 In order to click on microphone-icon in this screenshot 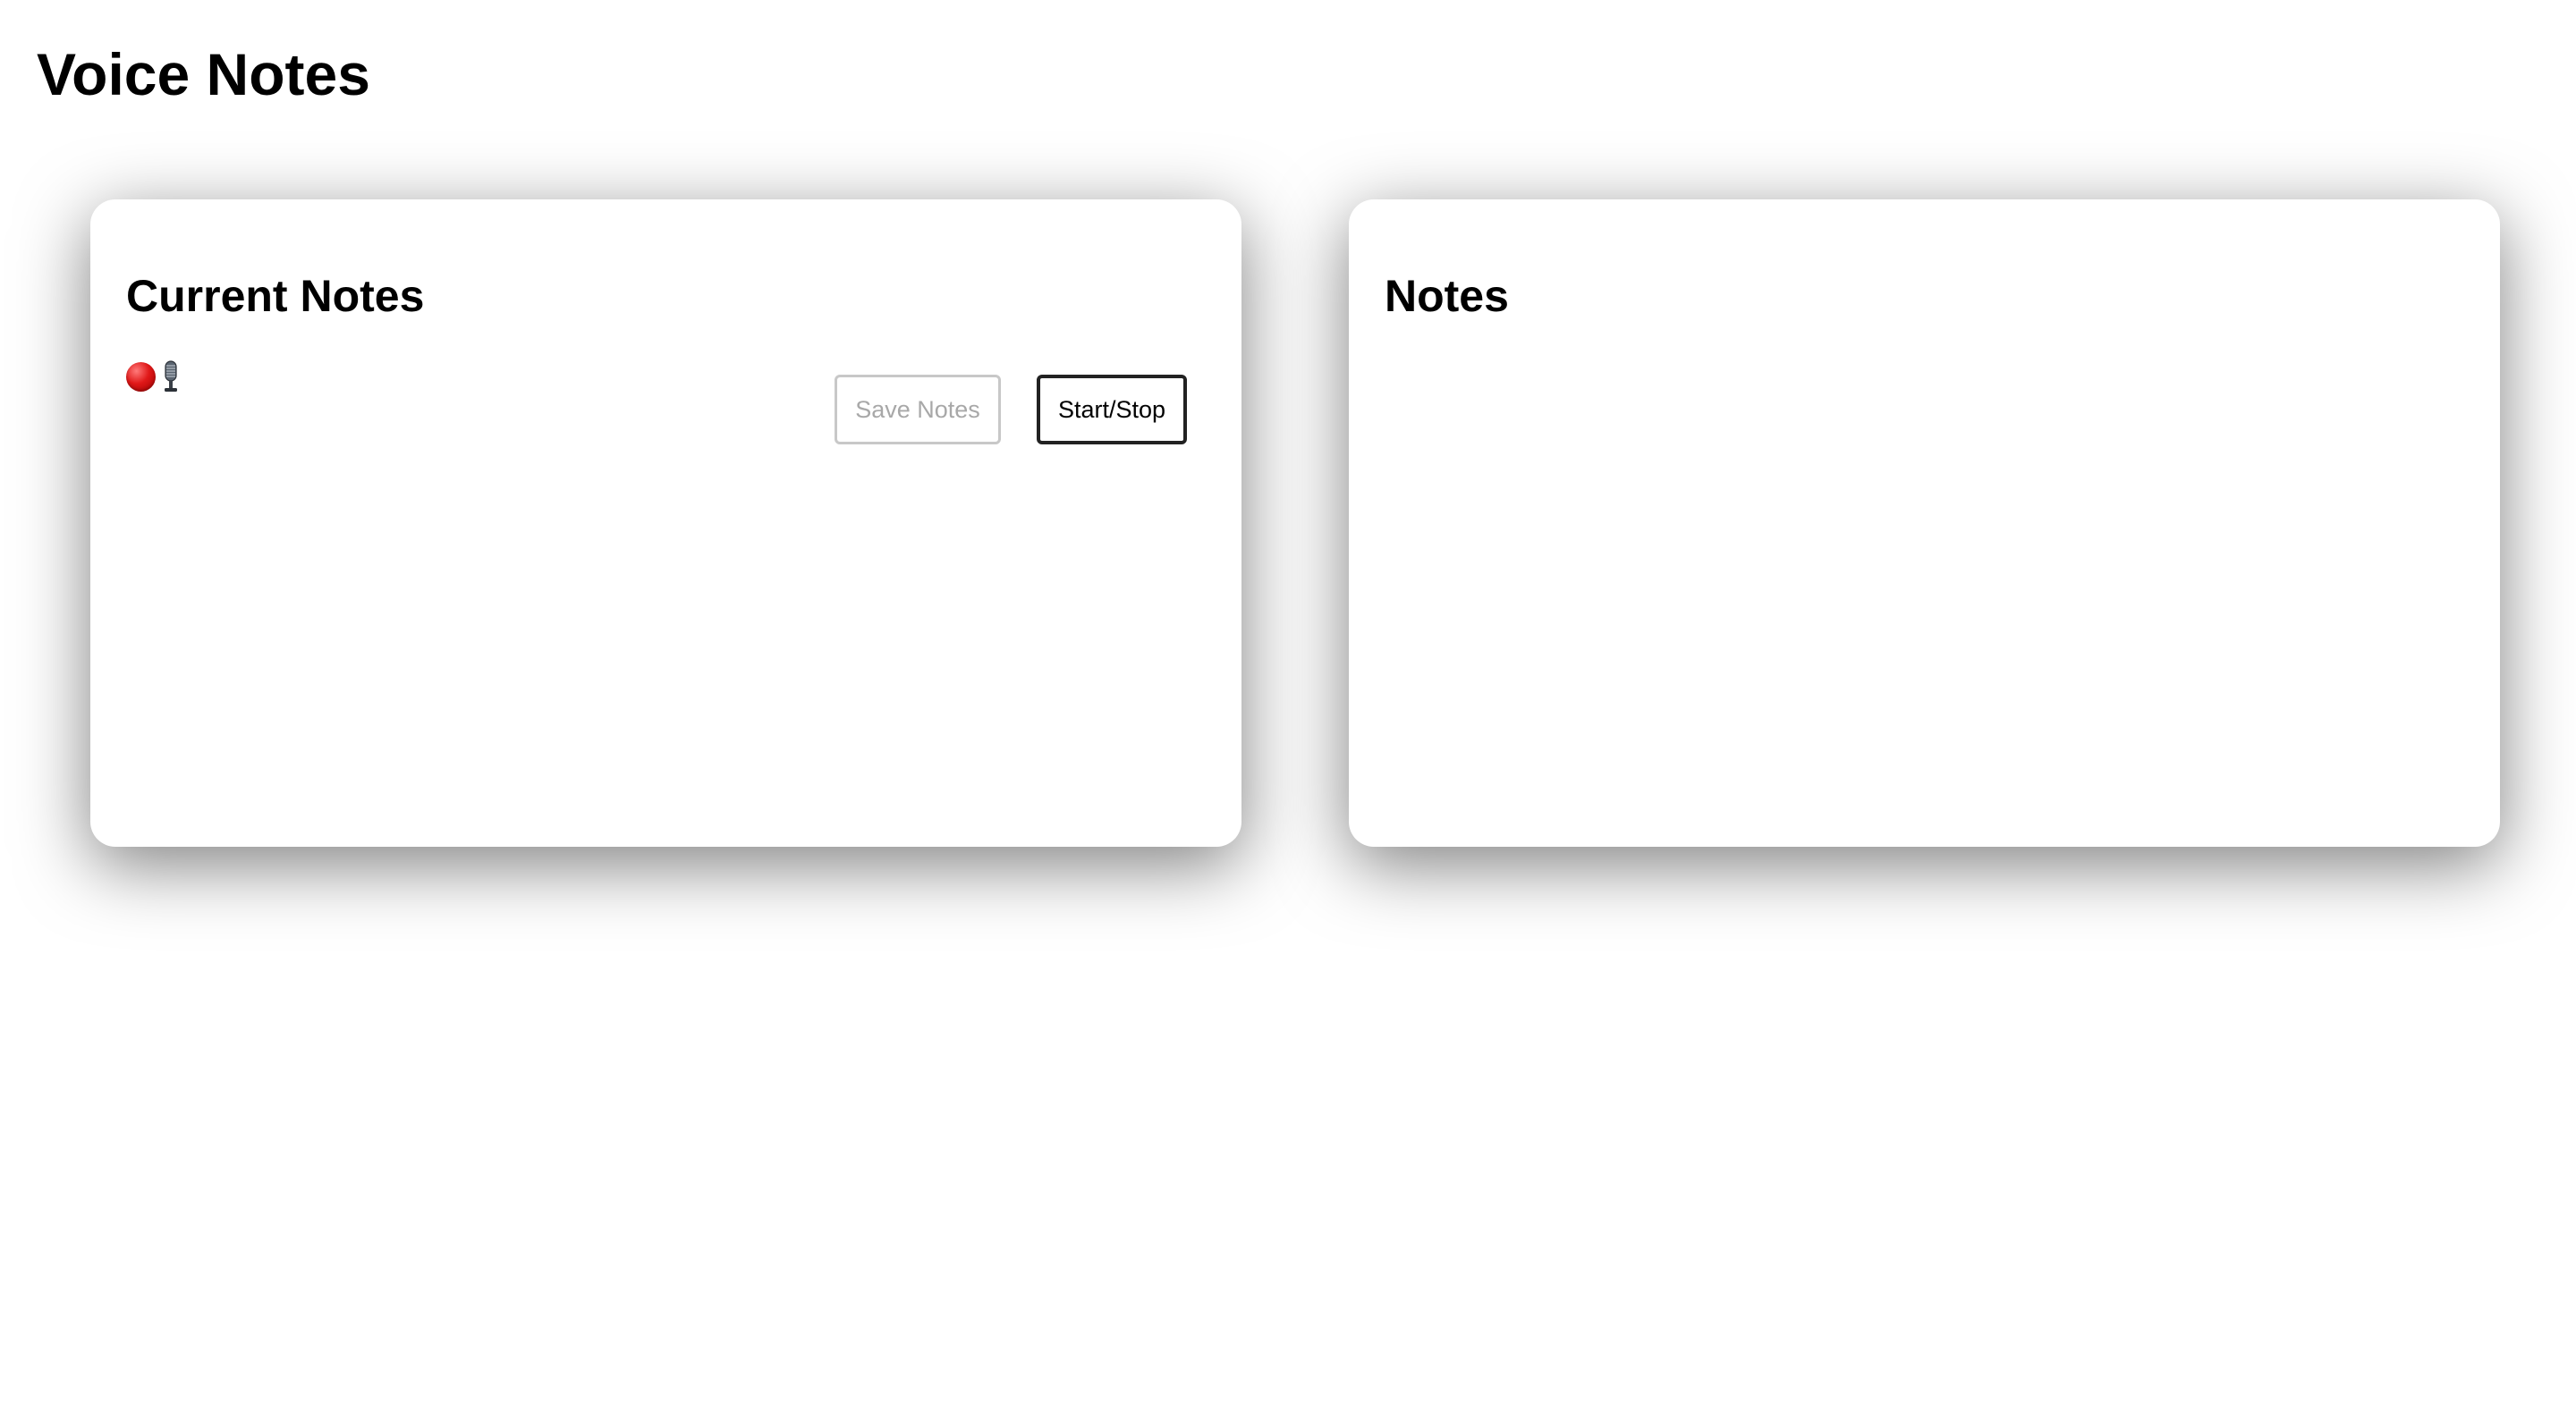, I will do `click(171, 376)`.